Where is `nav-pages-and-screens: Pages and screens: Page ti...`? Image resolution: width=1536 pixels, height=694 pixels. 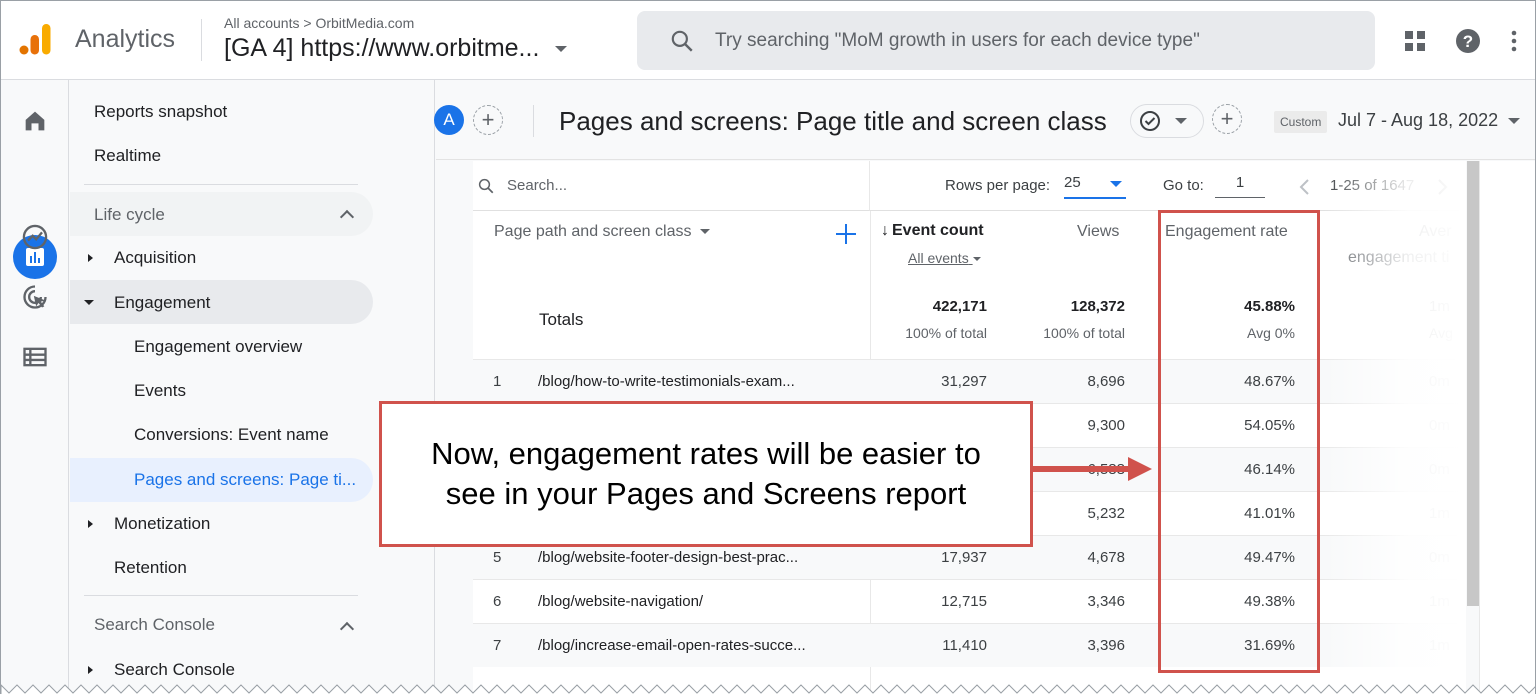
nav-pages-and-screens: Pages and screens: Page ti... is located at coordinates (221, 480).